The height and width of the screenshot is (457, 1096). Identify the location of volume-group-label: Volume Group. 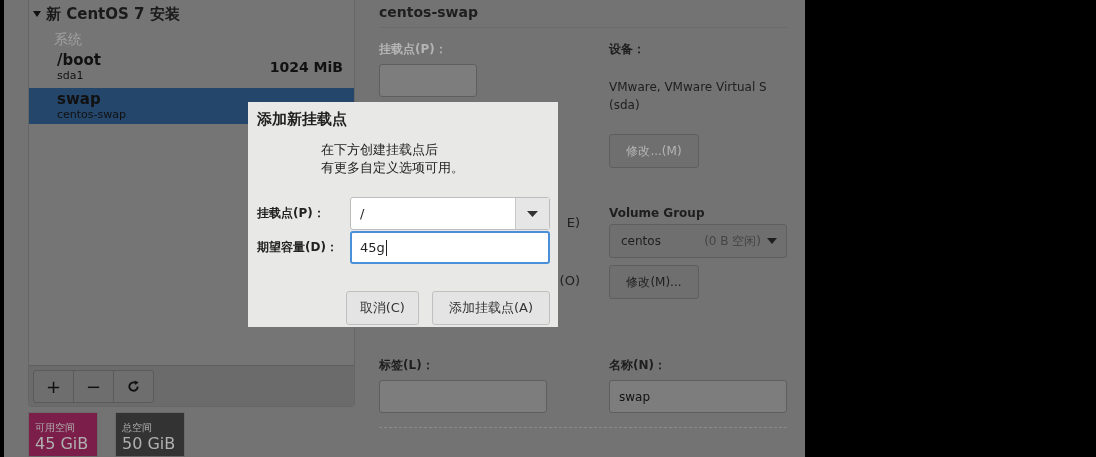
(657, 213).